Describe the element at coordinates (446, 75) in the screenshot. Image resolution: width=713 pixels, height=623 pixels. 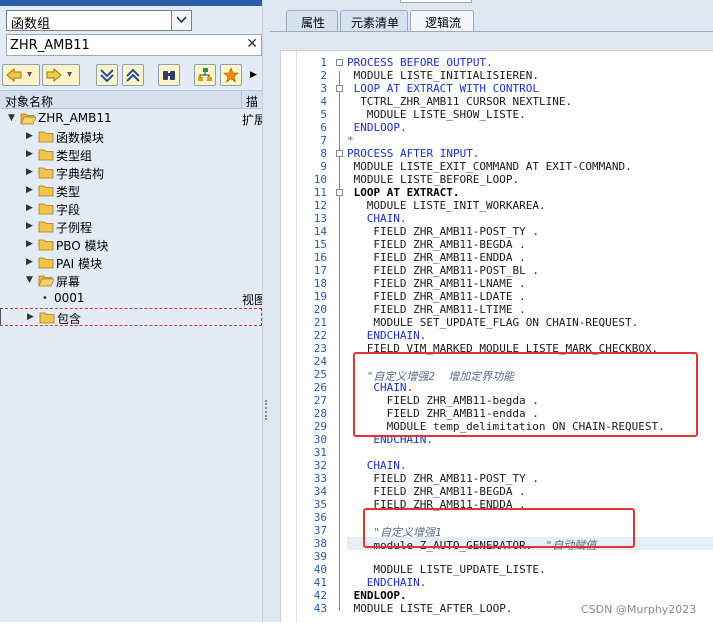
I see `code-line: MODULE LISTE_INITIALISIEREN.` at that location.